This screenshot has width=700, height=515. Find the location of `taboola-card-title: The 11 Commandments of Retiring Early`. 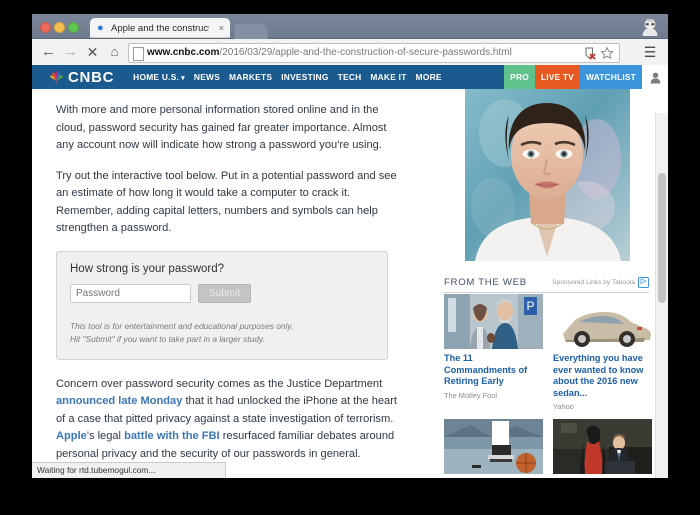

taboola-card-title: The 11 Commandments of Retiring Early is located at coordinates (493, 370).